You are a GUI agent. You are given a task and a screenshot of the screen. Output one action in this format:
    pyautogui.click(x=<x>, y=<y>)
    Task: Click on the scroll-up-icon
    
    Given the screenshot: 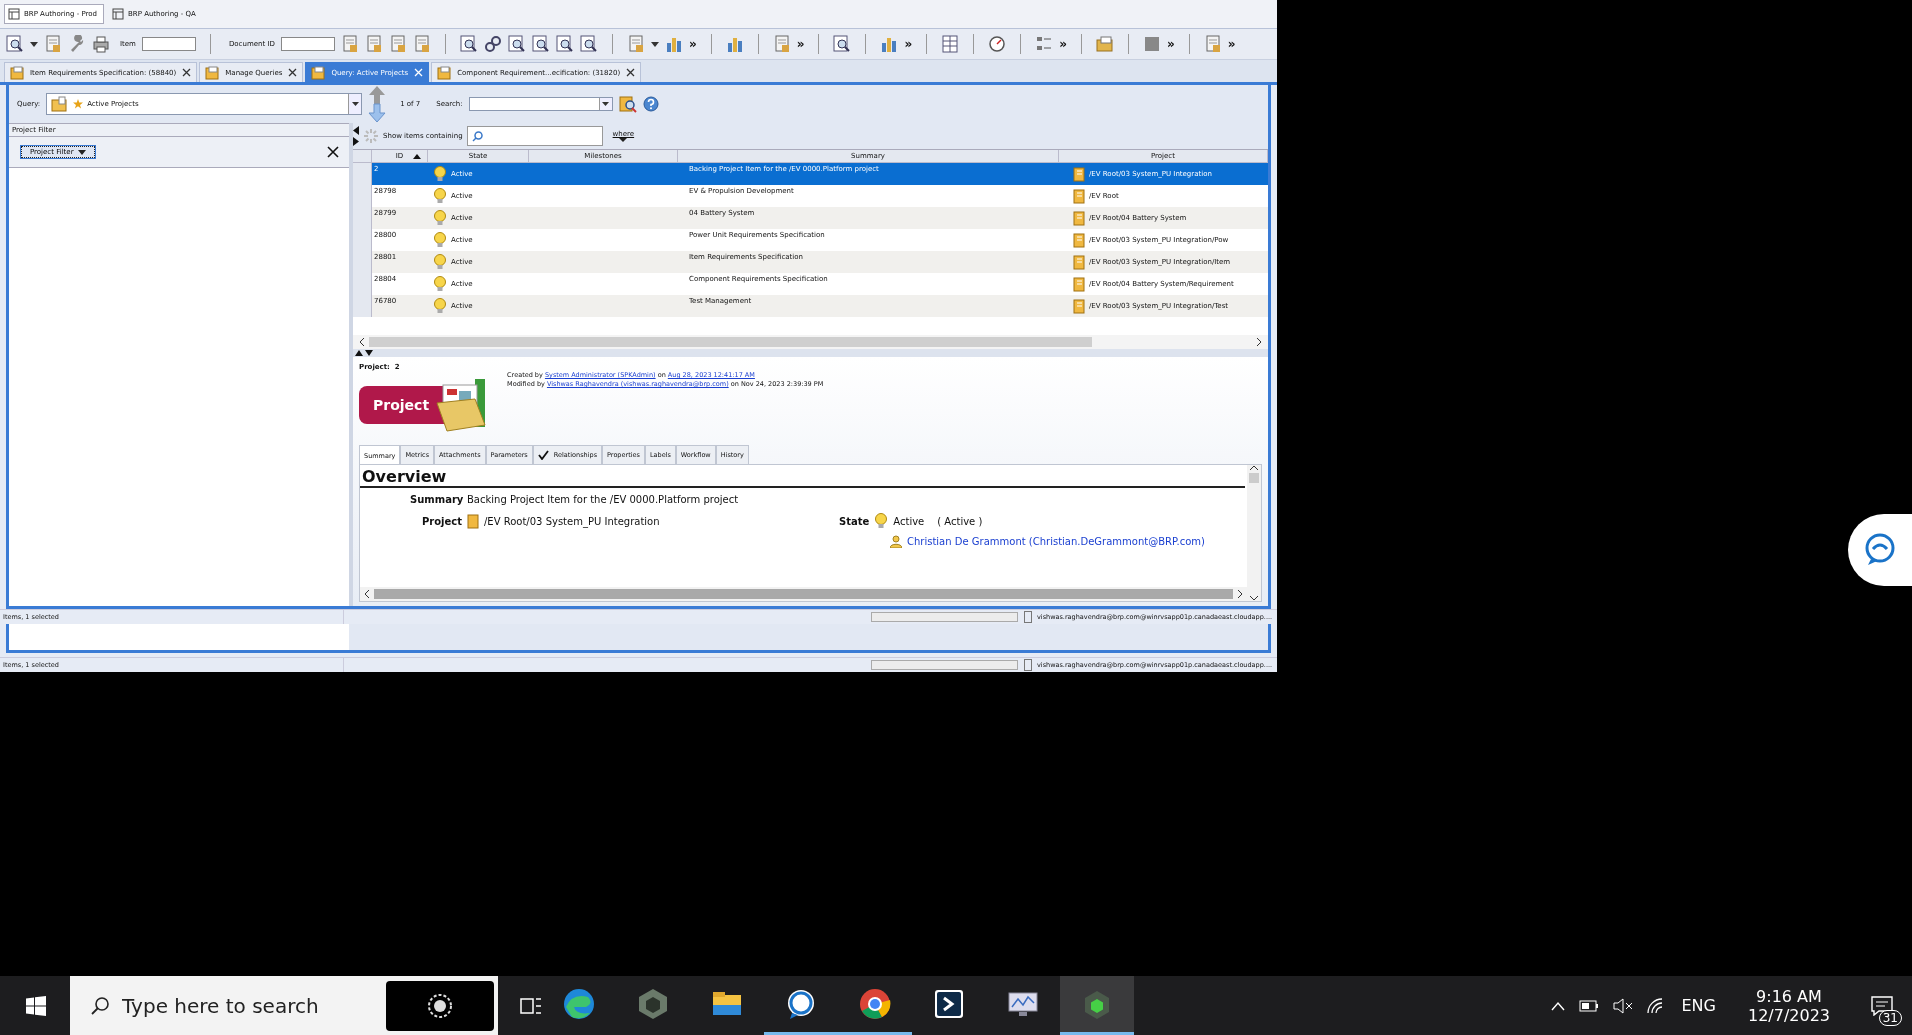 What is the action you would take?
    pyautogui.click(x=1254, y=468)
    